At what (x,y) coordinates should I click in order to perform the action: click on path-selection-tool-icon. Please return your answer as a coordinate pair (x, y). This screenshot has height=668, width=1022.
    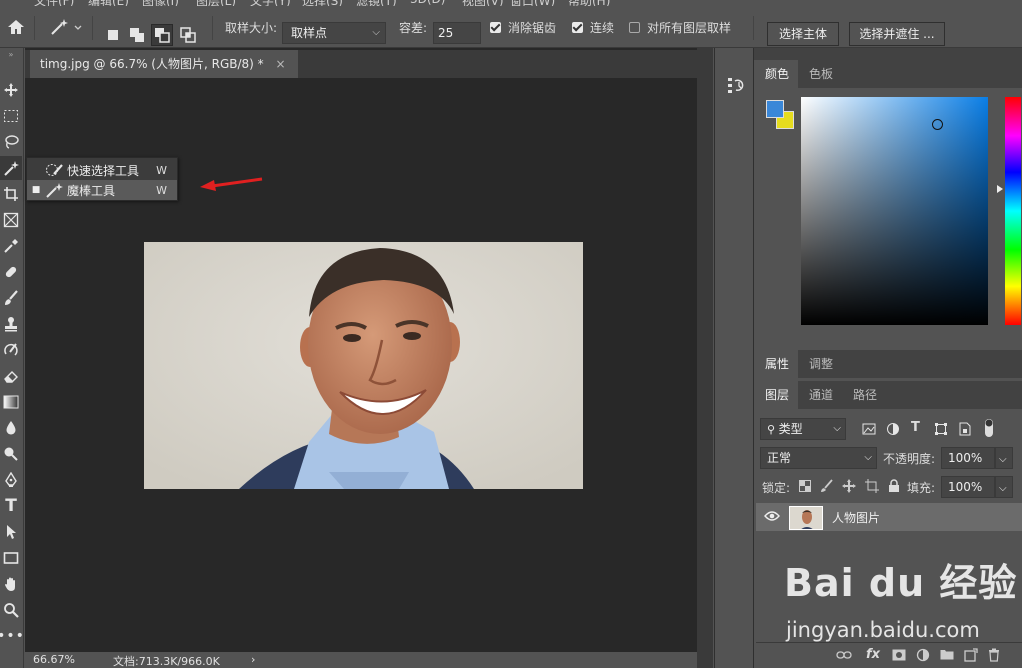
    Looking at the image, I should click on (11, 532).